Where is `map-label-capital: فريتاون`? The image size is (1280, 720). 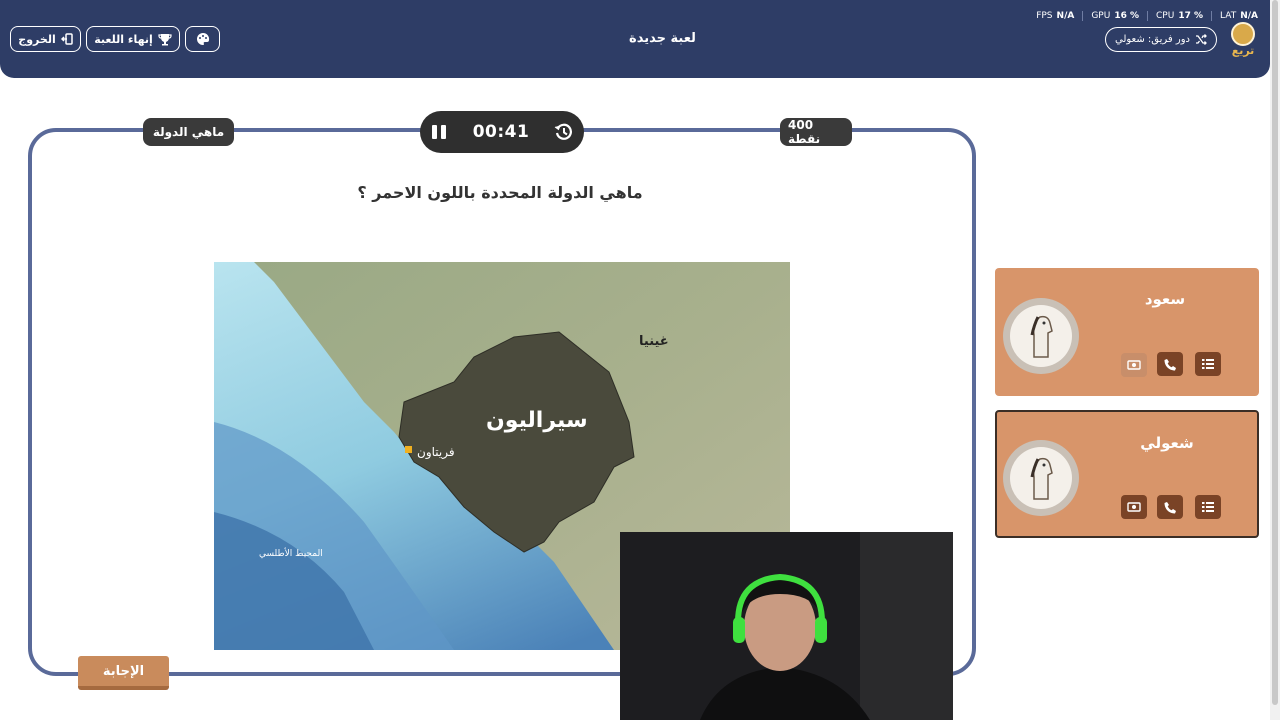 map-label-capital: فريتاون is located at coordinates (436, 452).